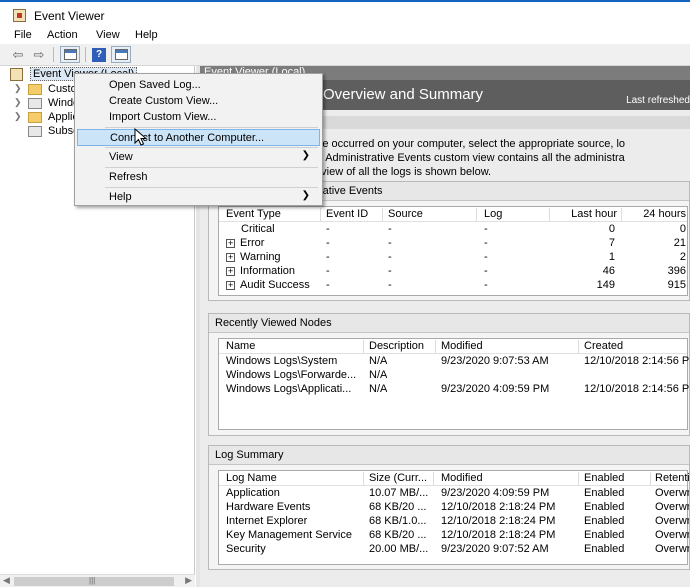 The height and width of the screenshot is (587, 690). I want to click on section-title: Recently Viewed Nodes, so click(449, 323).